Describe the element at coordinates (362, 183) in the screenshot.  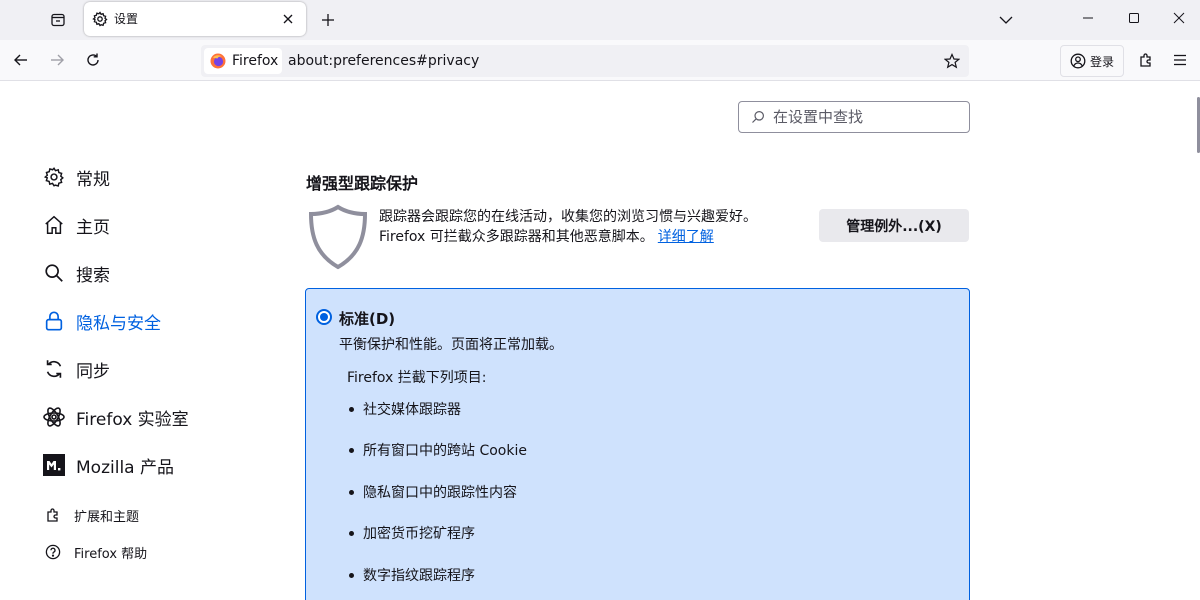
I see `section-title: 增强型跟踪保护` at that location.